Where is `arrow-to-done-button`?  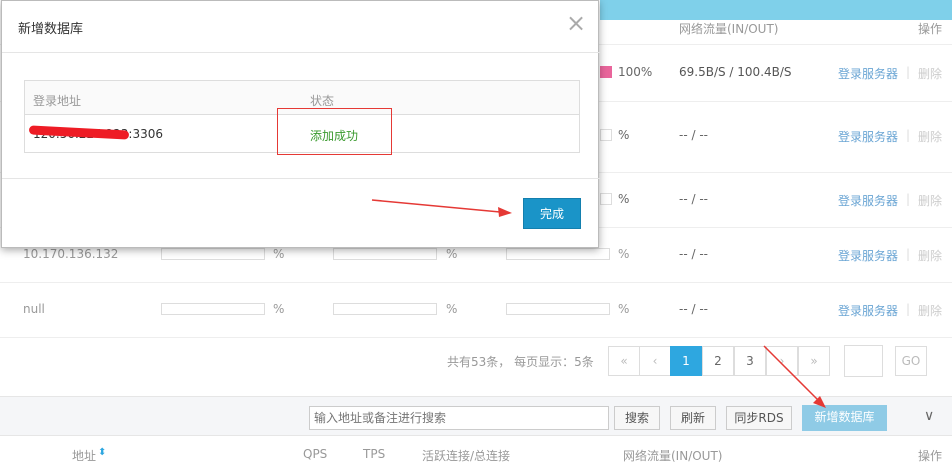
arrow-to-done-button is located at coordinates (436, 206).